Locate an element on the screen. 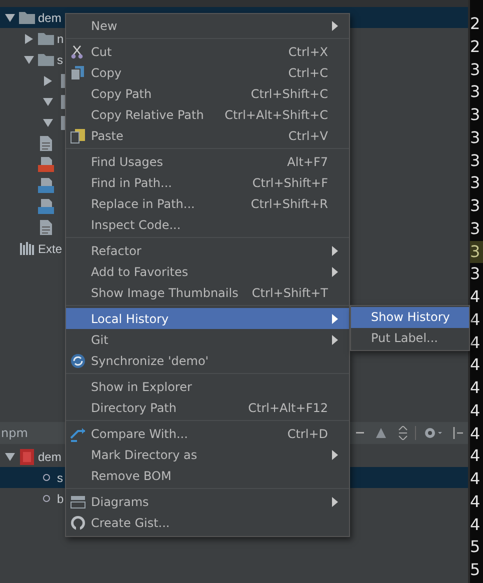 The image size is (483, 583). shortcut-label: Ctrl+Shift+F is located at coordinates (290, 183).